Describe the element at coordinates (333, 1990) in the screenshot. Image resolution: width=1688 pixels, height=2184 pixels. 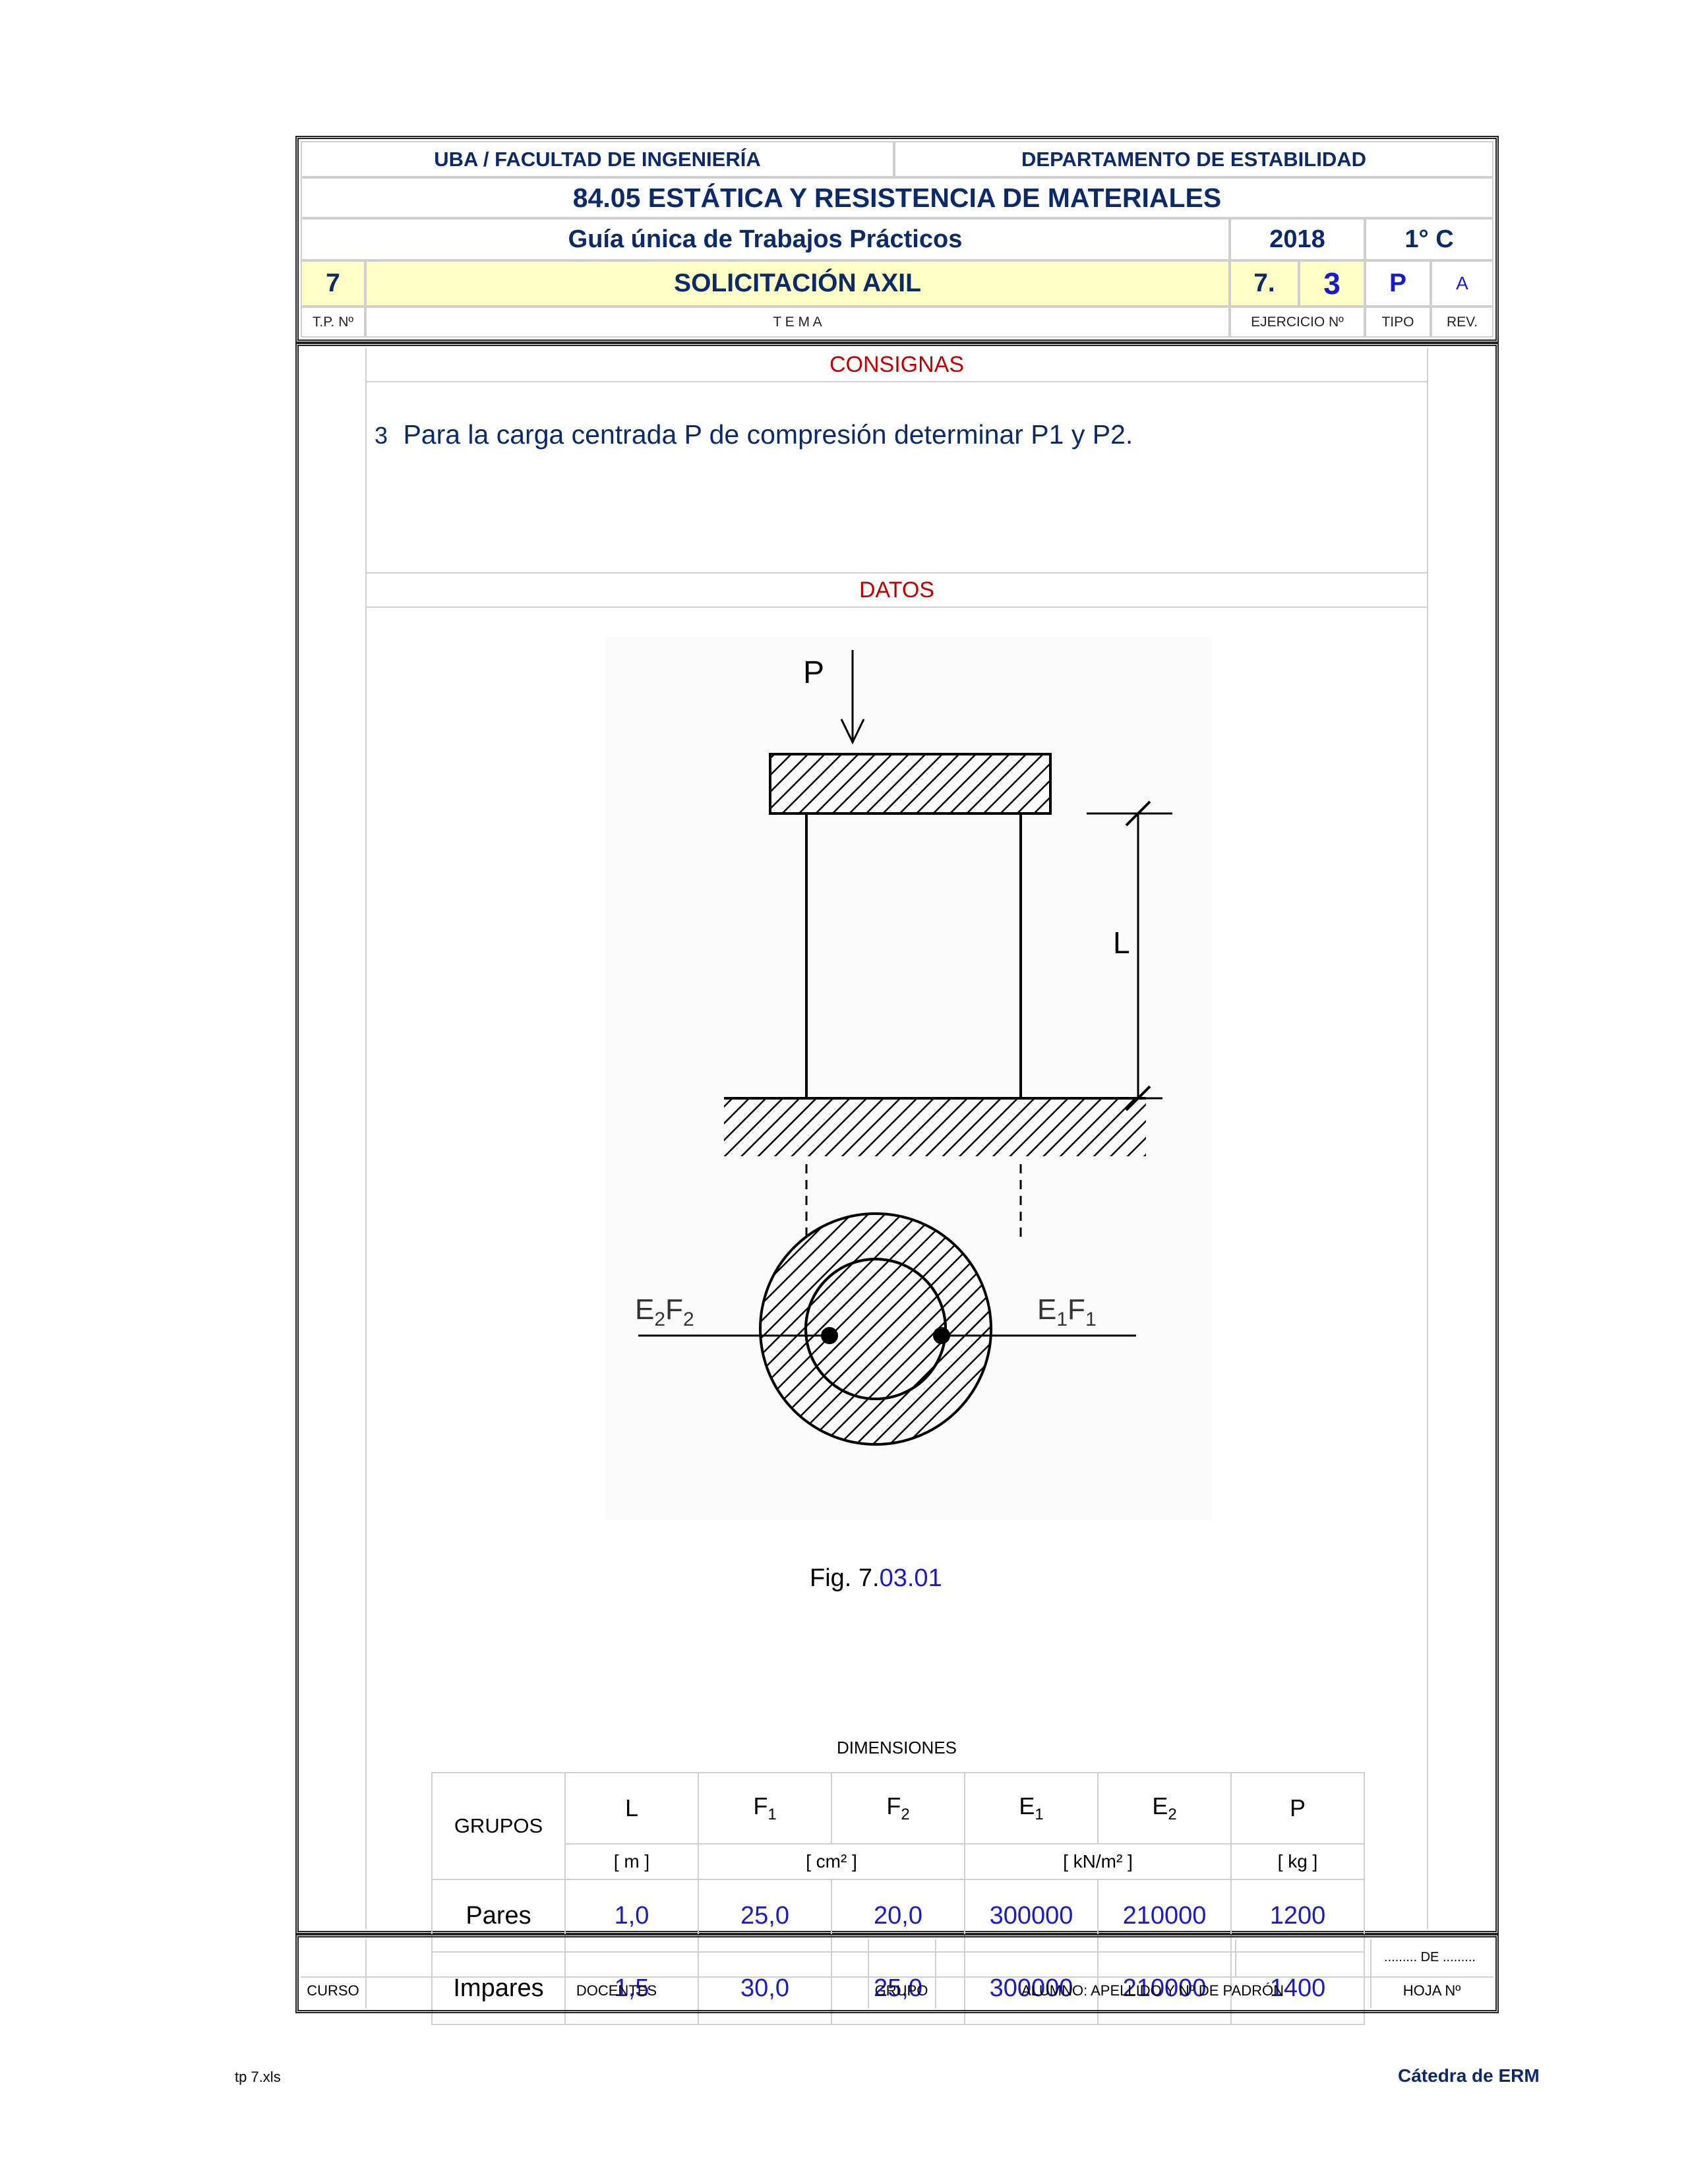
I see `footer-label-curso: CURSO` at that location.